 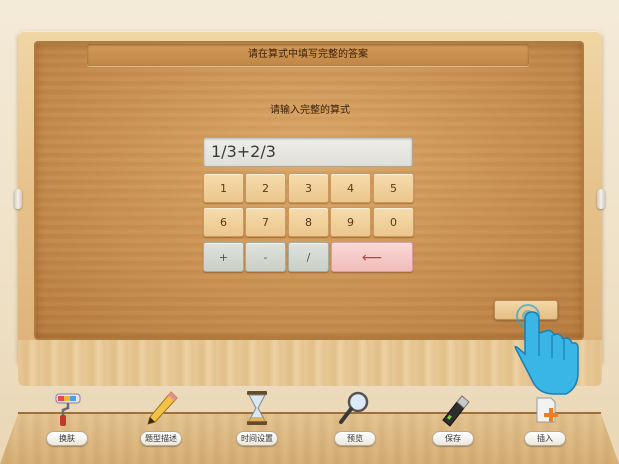 I want to click on tool-skin: 换肤, so click(x=67, y=417).